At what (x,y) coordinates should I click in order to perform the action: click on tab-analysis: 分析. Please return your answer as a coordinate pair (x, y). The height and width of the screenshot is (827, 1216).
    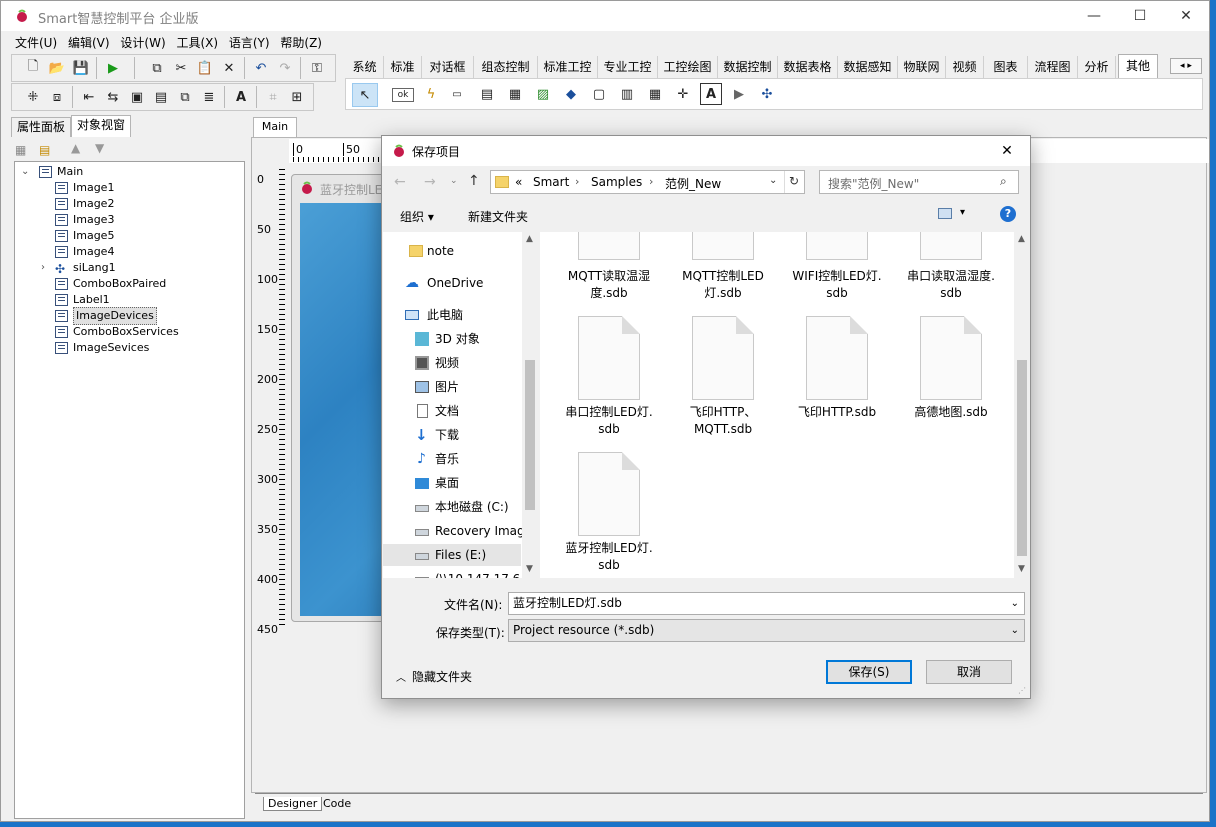
    Looking at the image, I should click on (1097, 67).